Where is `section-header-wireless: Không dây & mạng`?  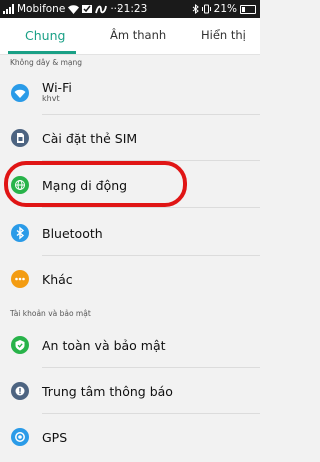
section-header-wireless: Không dây & mạng is located at coordinates (46, 62).